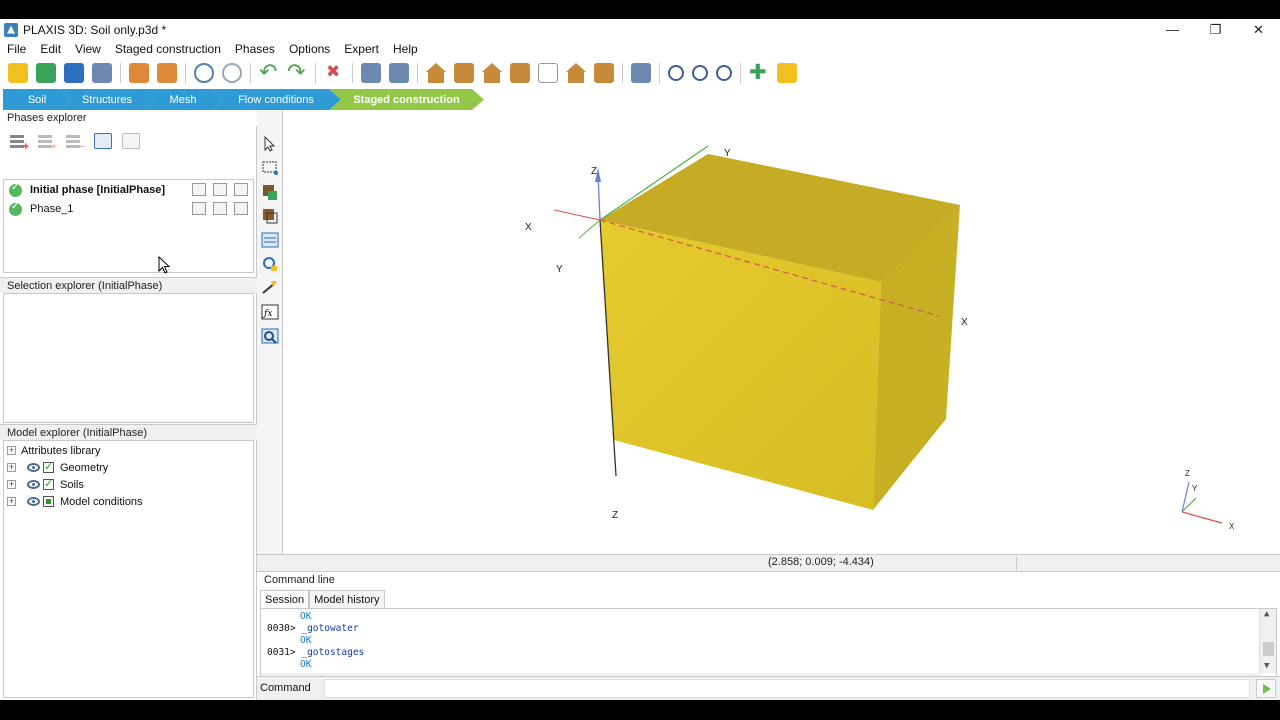 The height and width of the screenshot is (720, 1280). I want to click on top-view-icon, so click(520, 73).